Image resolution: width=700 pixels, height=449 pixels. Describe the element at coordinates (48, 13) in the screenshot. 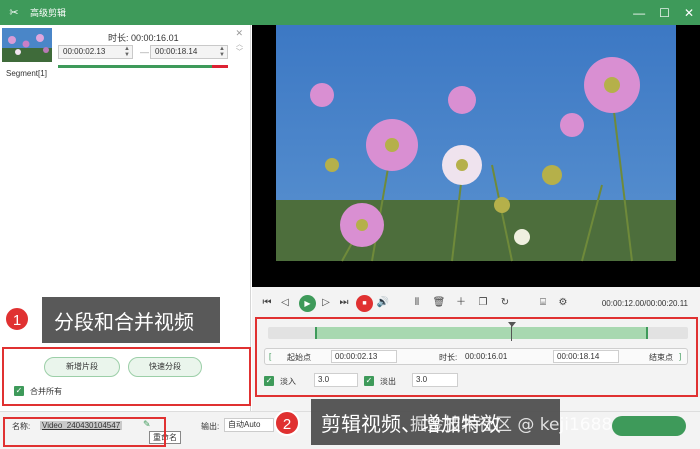

I see `window-title: 高级剪辑` at that location.